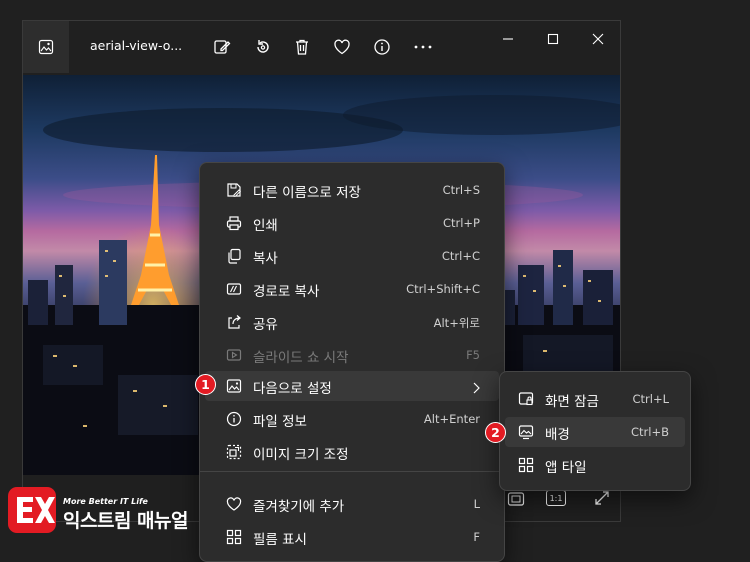 The height and width of the screenshot is (562, 750). I want to click on menu-item-label: 즐겨찾기에 추가, so click(299, 507).